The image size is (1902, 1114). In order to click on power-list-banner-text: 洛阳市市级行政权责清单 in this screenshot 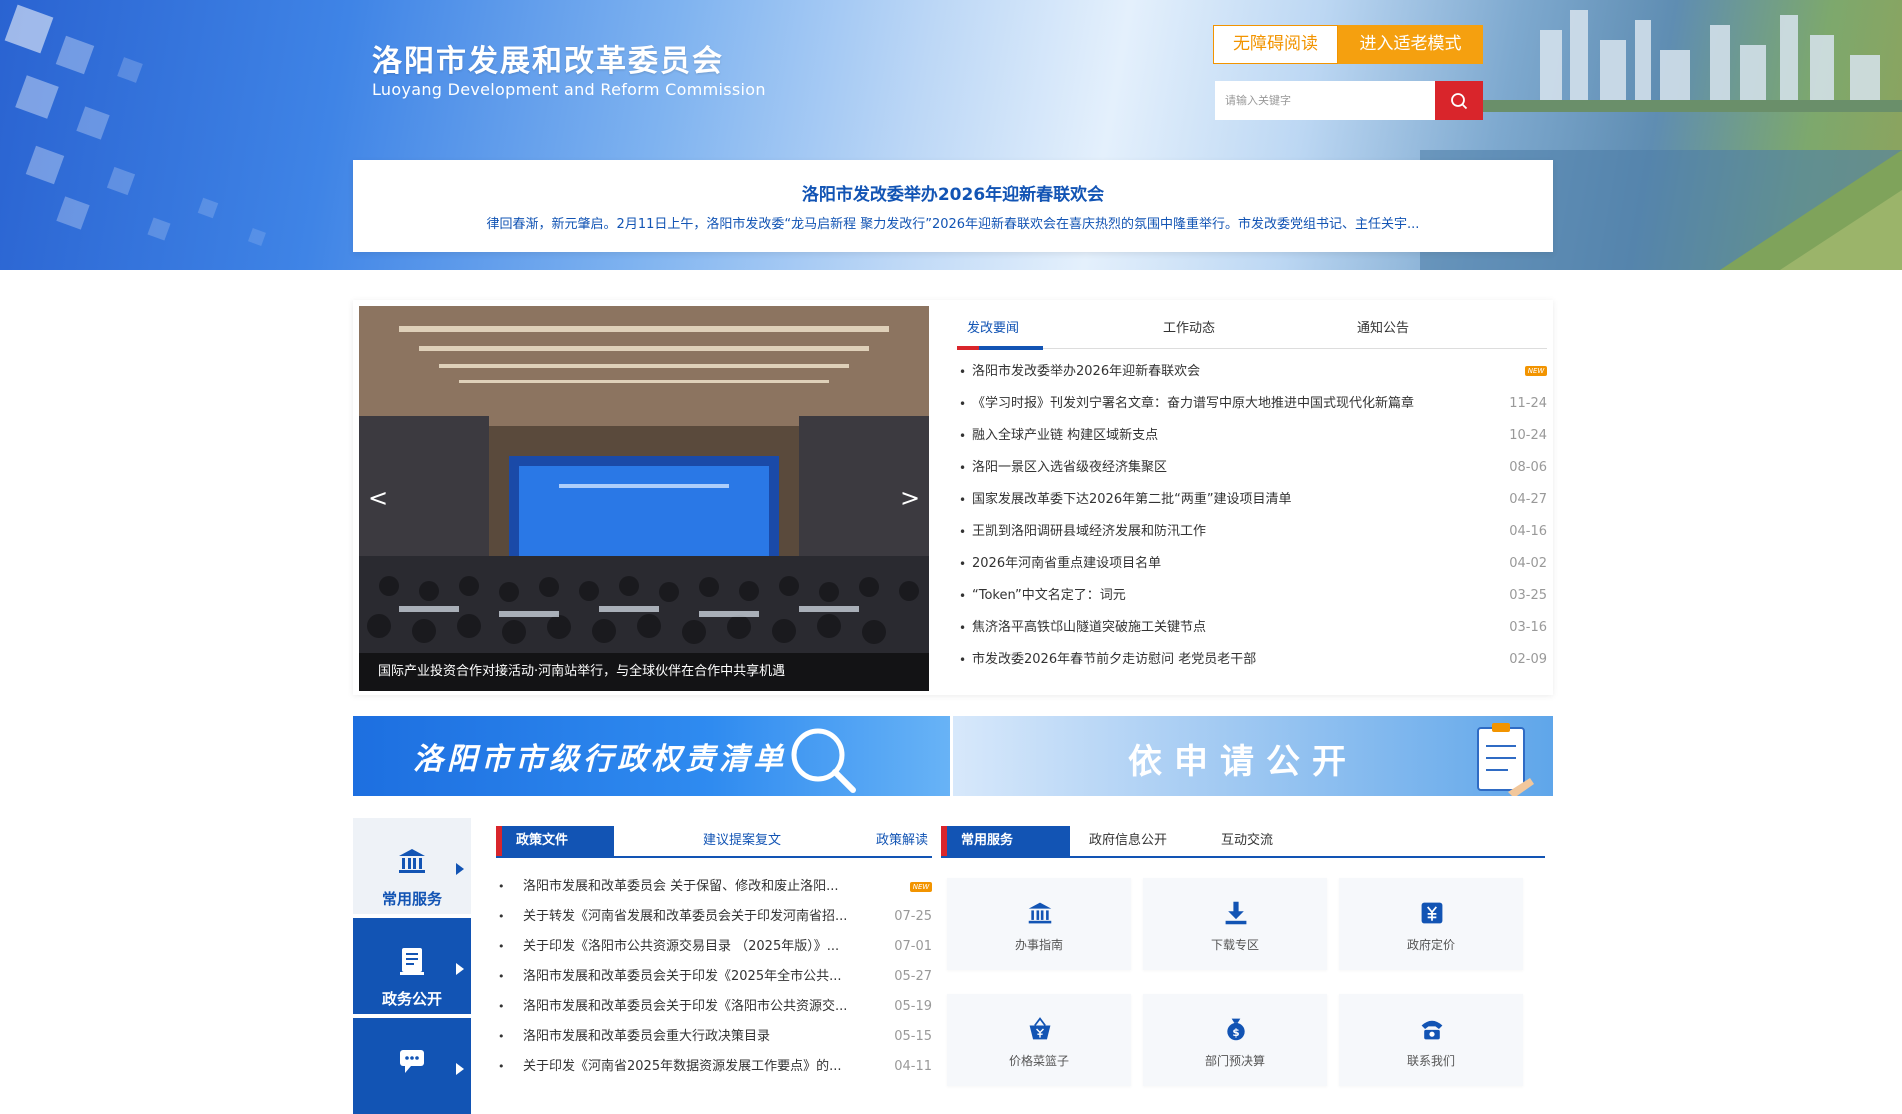, I will do `click(600, 759)`.